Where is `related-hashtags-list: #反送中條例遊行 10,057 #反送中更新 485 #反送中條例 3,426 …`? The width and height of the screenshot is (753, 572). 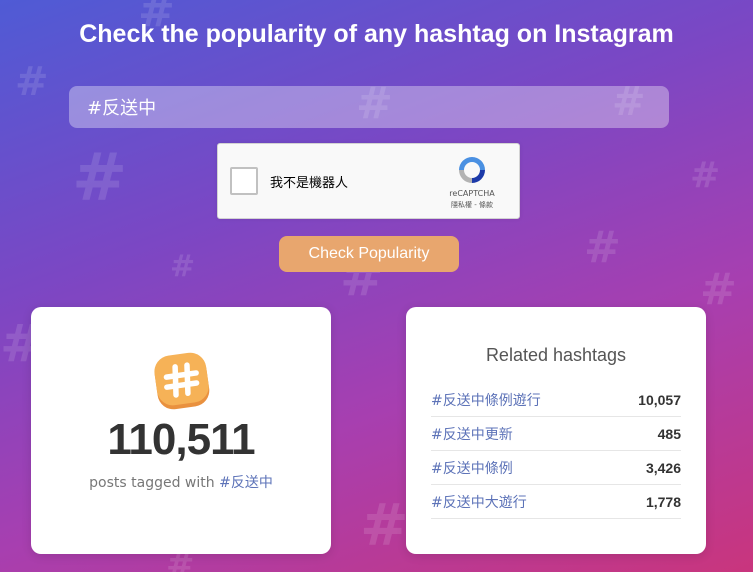
related-hashtags-list: #反送中條例遊行 10,057 #反送中更新 485 #反送中條例 3,426 … is located at coordinates (556, 451).